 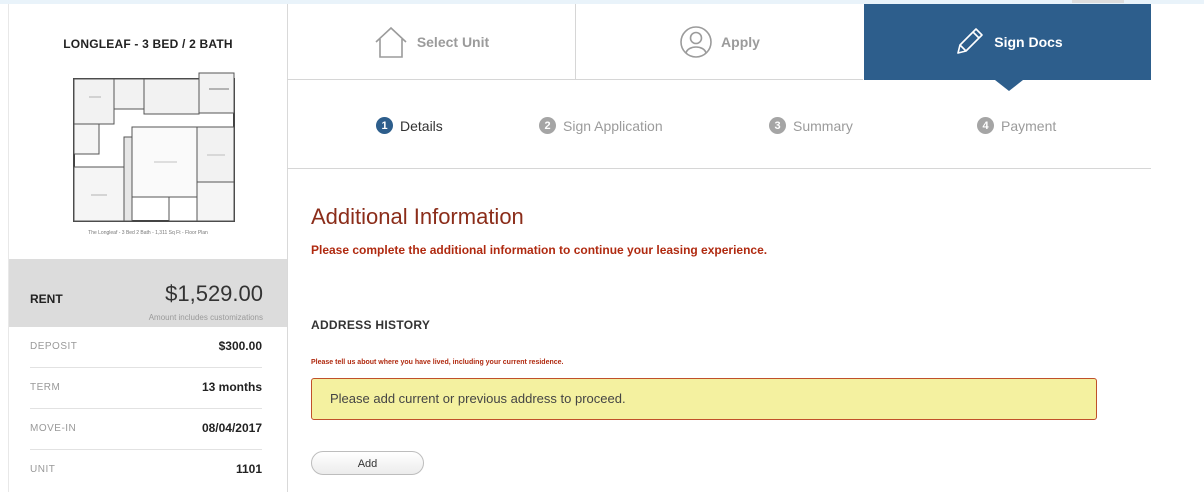 What do you see at coordinates (146, 388) in the screenshot?
I see `detail-row-term: TERM 13 months` at bounding box center [146, 388].